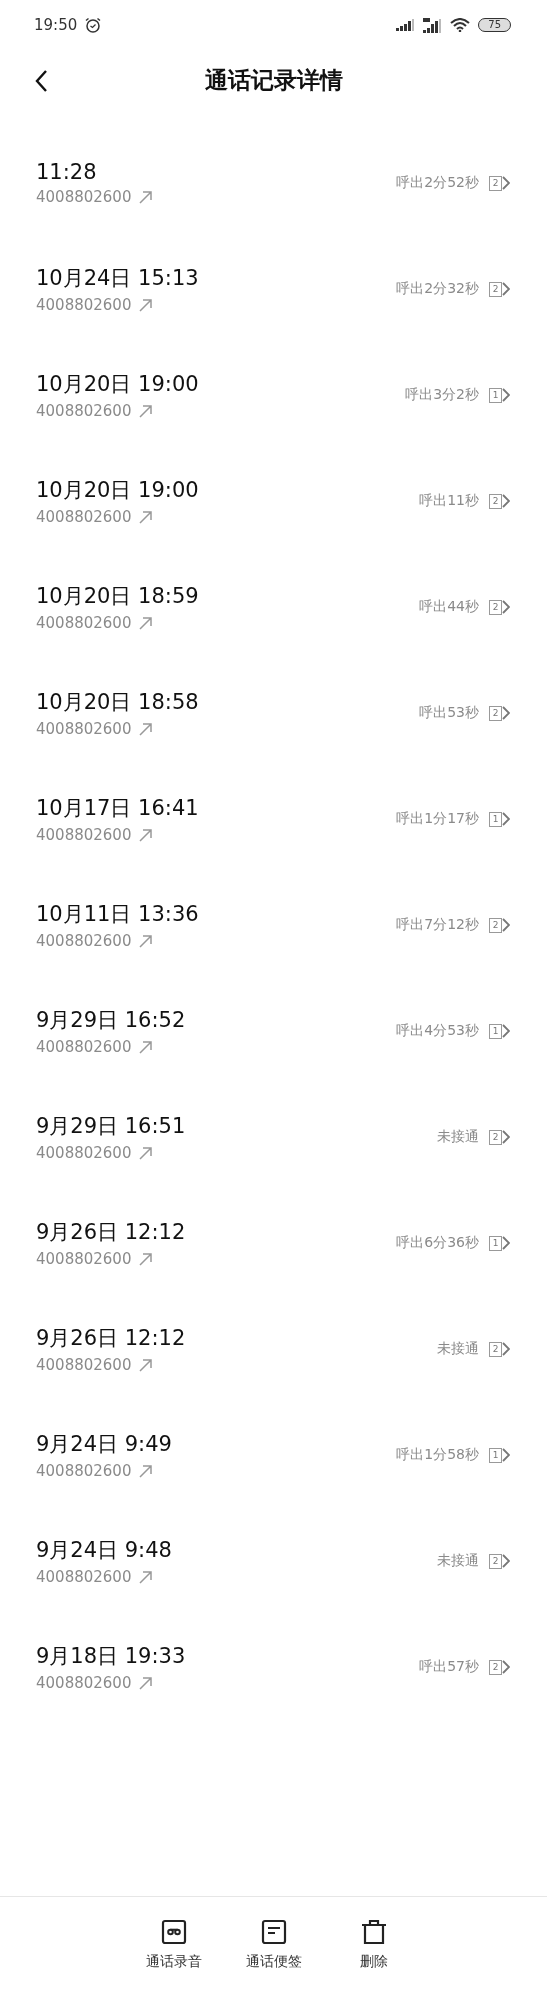  I want to click on footer-action: 删除, so click(373, 1959).